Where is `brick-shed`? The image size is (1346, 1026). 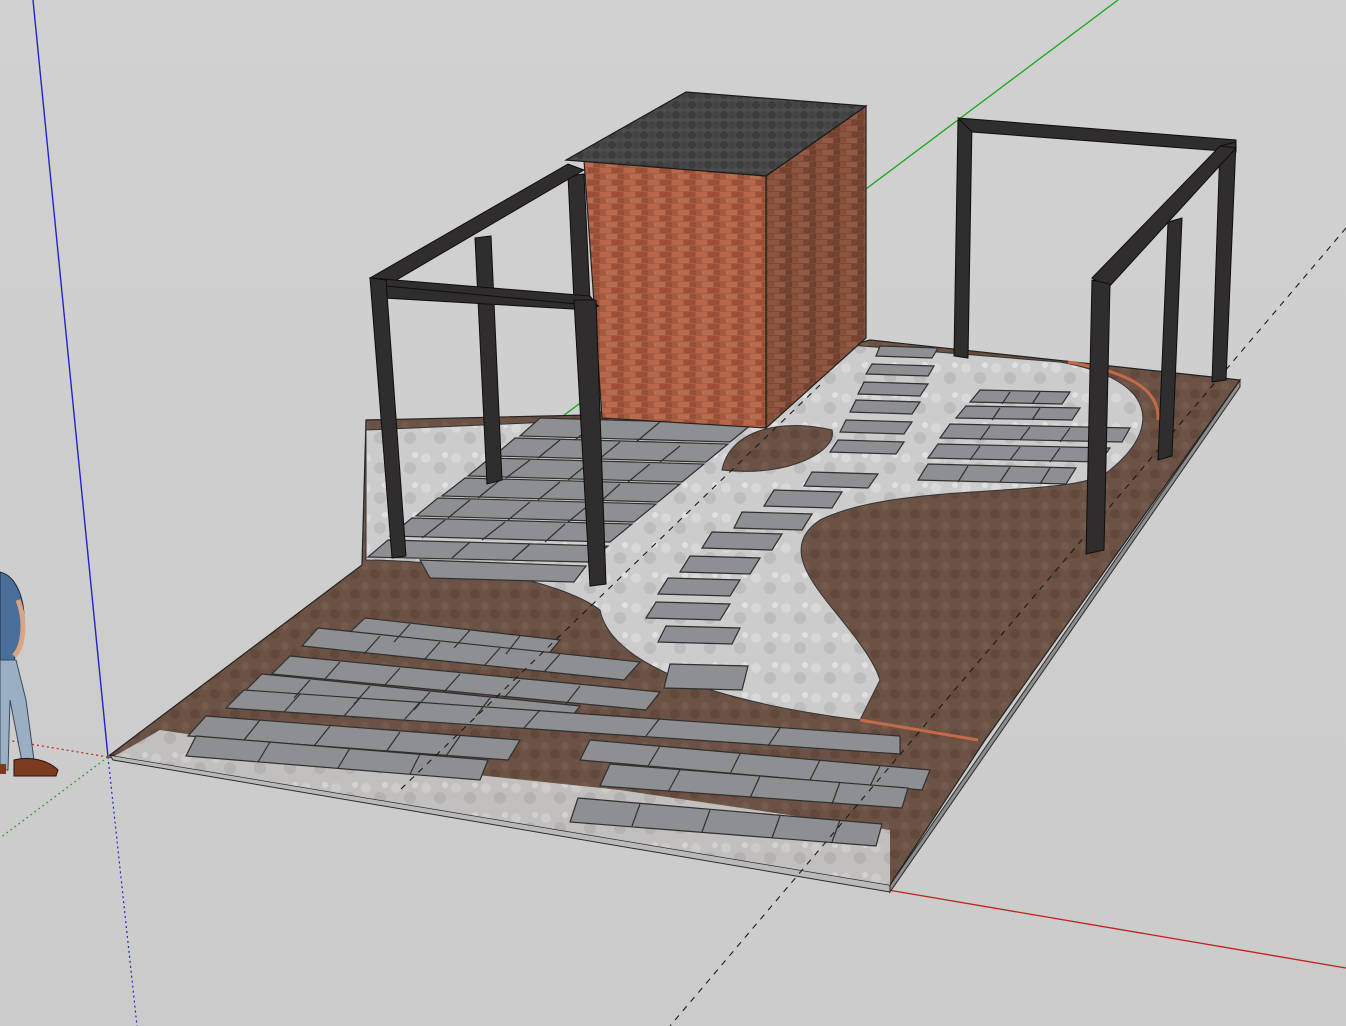
brick-shed is located at coordinates (716, 260).